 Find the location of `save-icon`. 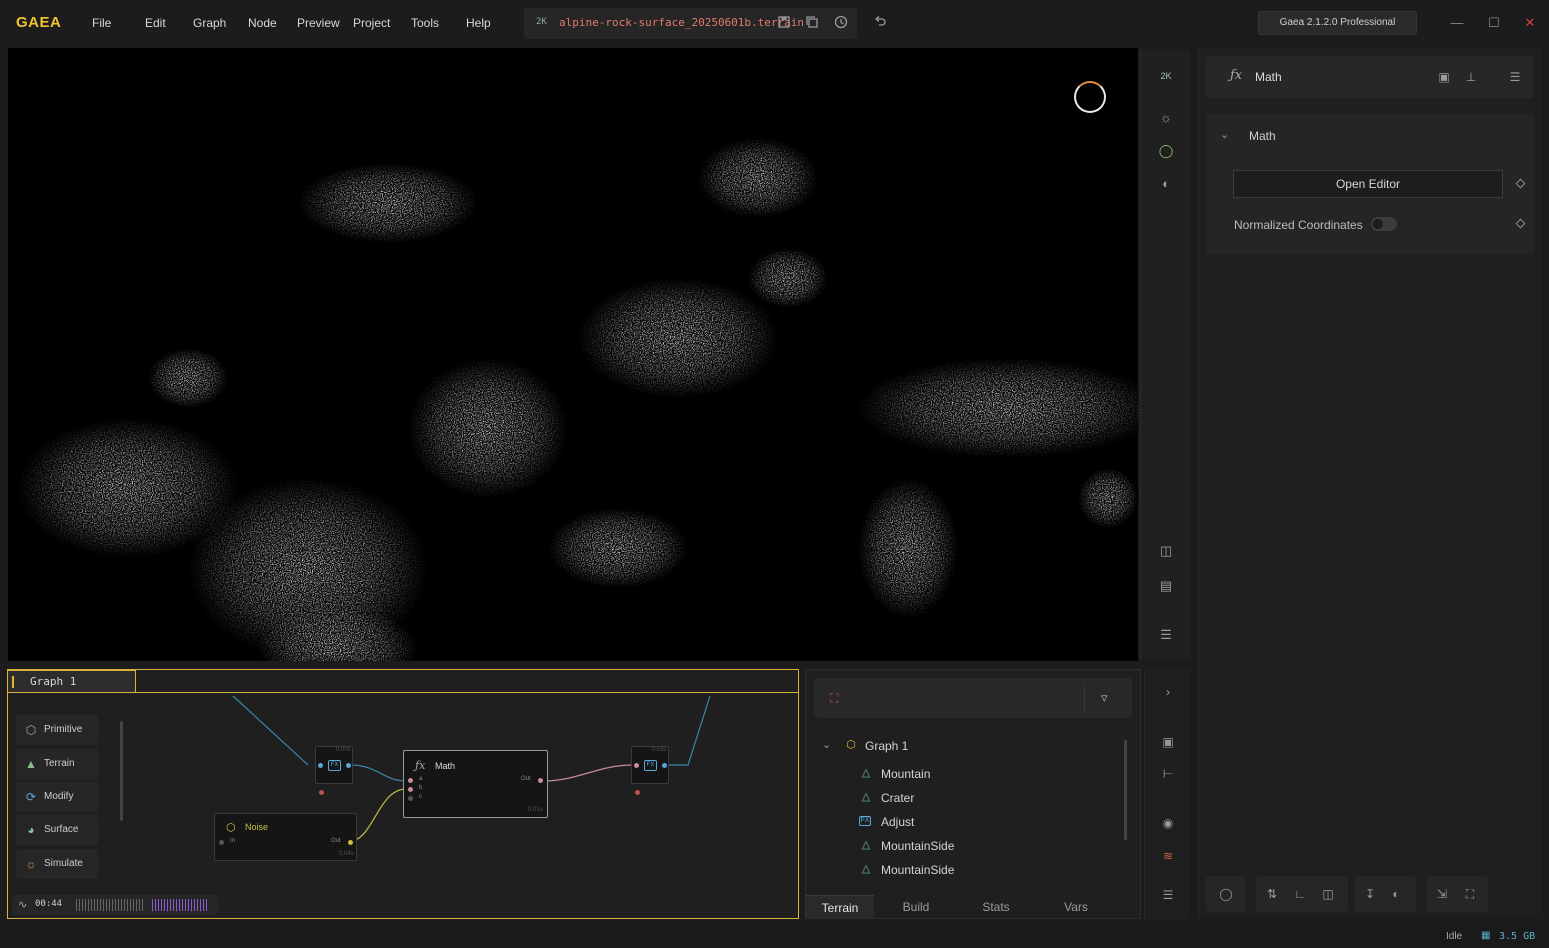

save-icon is located at coordinates (784, 23).